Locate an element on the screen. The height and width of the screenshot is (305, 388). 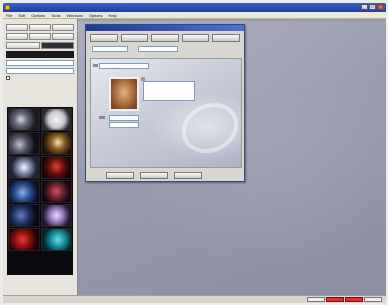
status-bar is located at coordinates (194, 299).